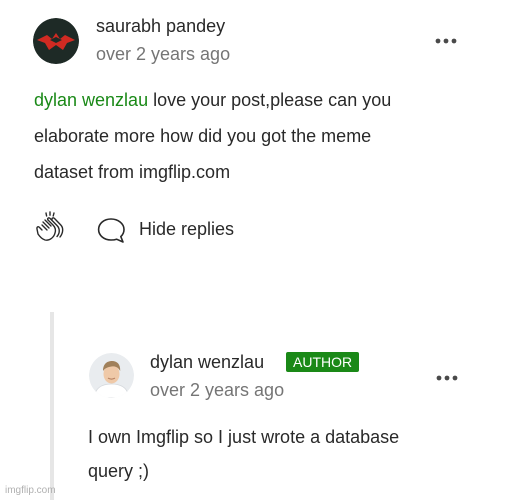  I want to click on comment-timestamp: over 2 years ago, so click(163, 54).